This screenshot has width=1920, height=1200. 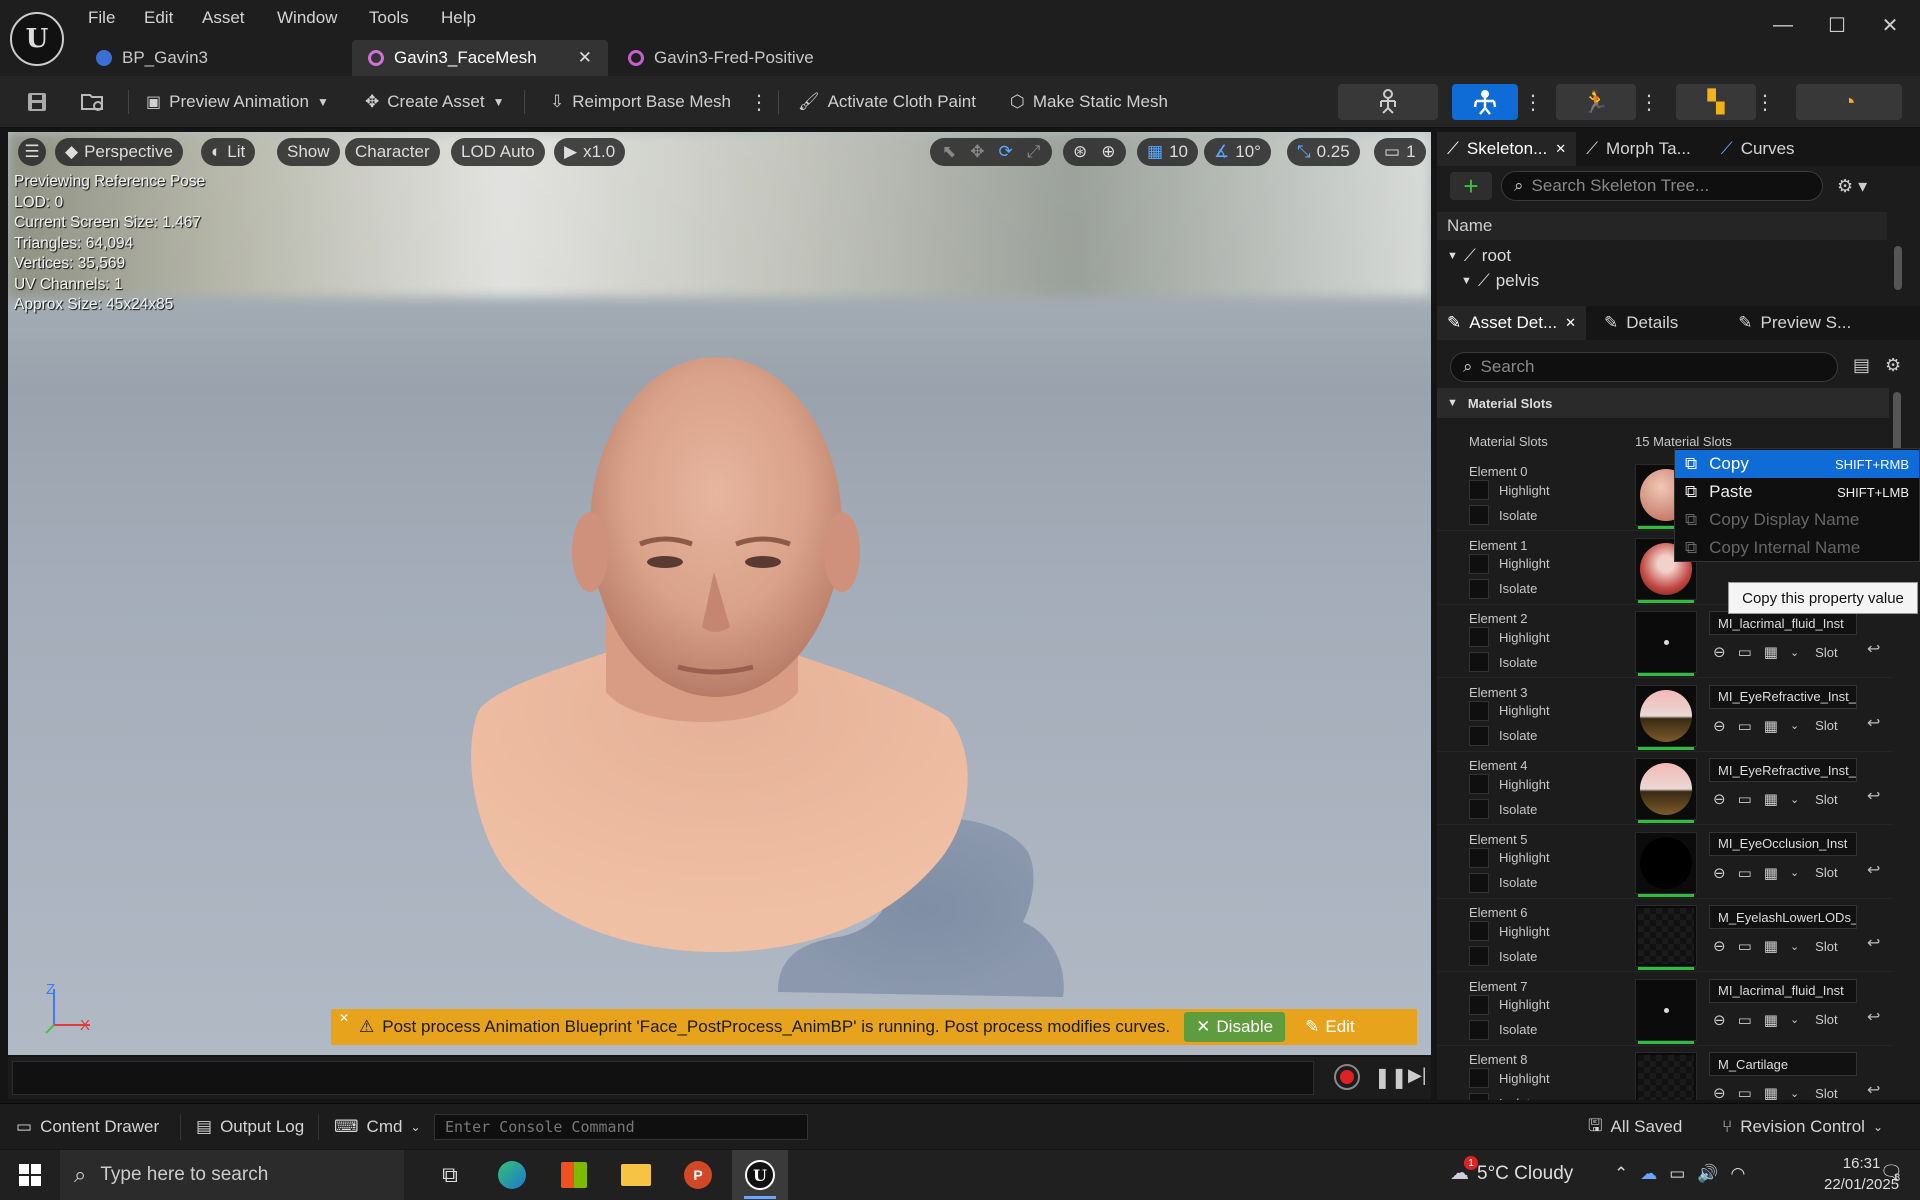 What do you see at coordinates (1783, 990) in the screenshot?
I see `material-name-field: MI_lacrimal_fluid_Inst` at bounding box center [1783, 990].